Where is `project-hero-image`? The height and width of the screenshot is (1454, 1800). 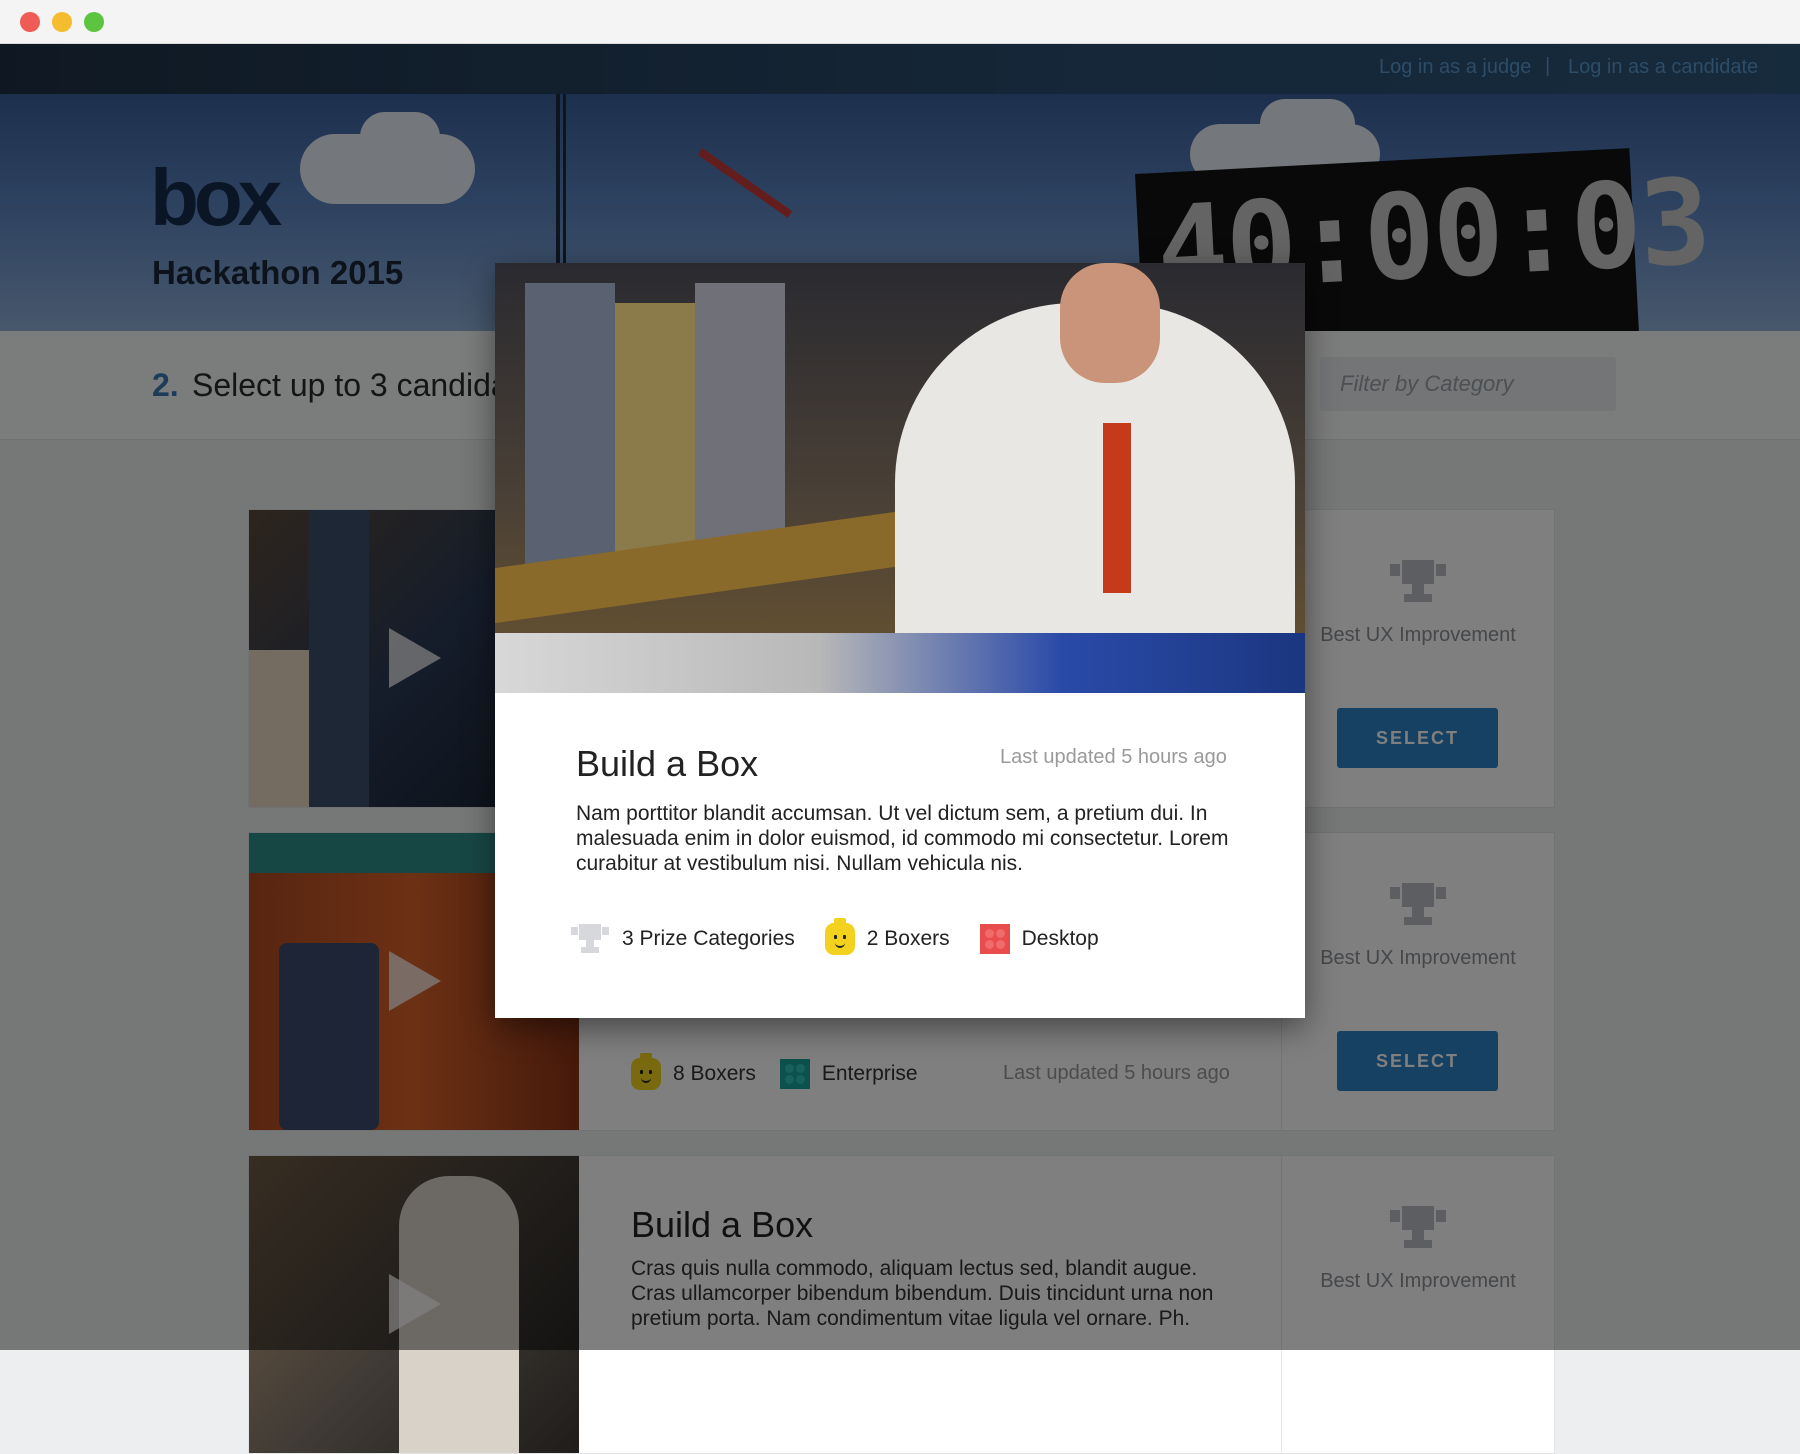
project-hero-image is located at coordinates (900, 478).